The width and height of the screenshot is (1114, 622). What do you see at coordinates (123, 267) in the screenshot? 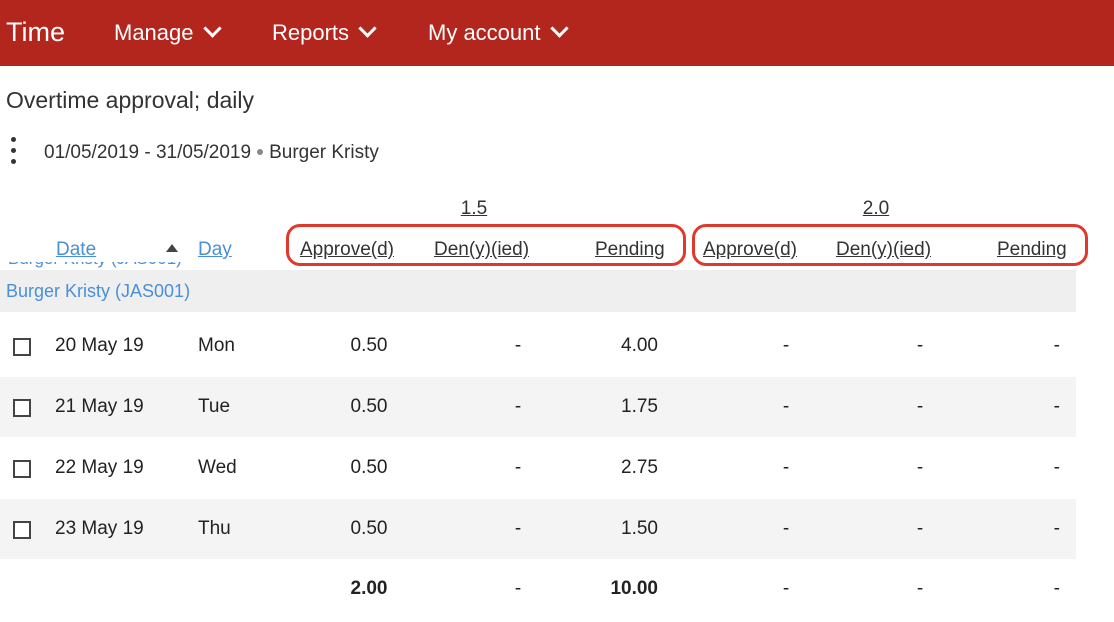
I see `group-row-label-ghost: Burger Kristy (JAS001)` at bounding box center [123, 267].